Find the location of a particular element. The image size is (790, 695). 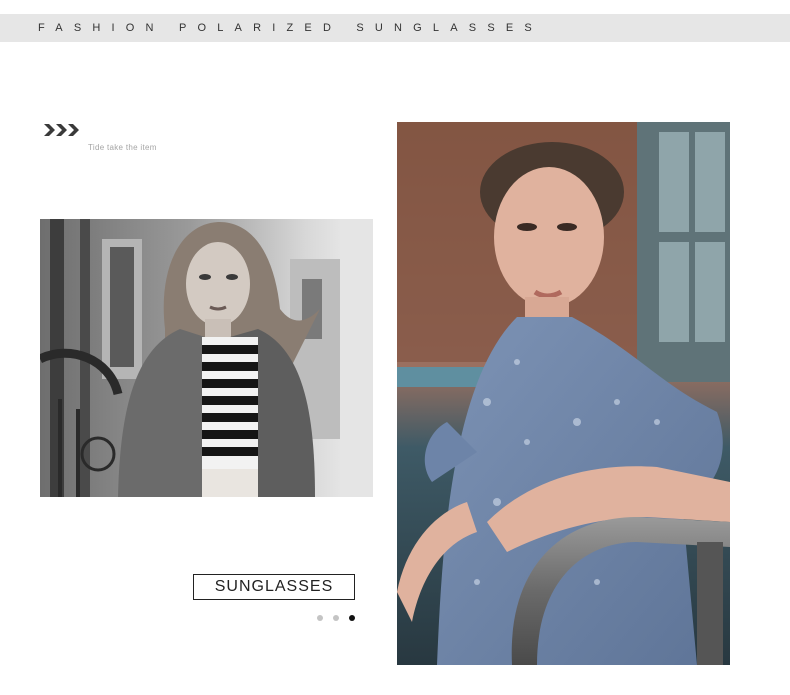

tagline: Tide take the item is located at coordinates (122, 147).